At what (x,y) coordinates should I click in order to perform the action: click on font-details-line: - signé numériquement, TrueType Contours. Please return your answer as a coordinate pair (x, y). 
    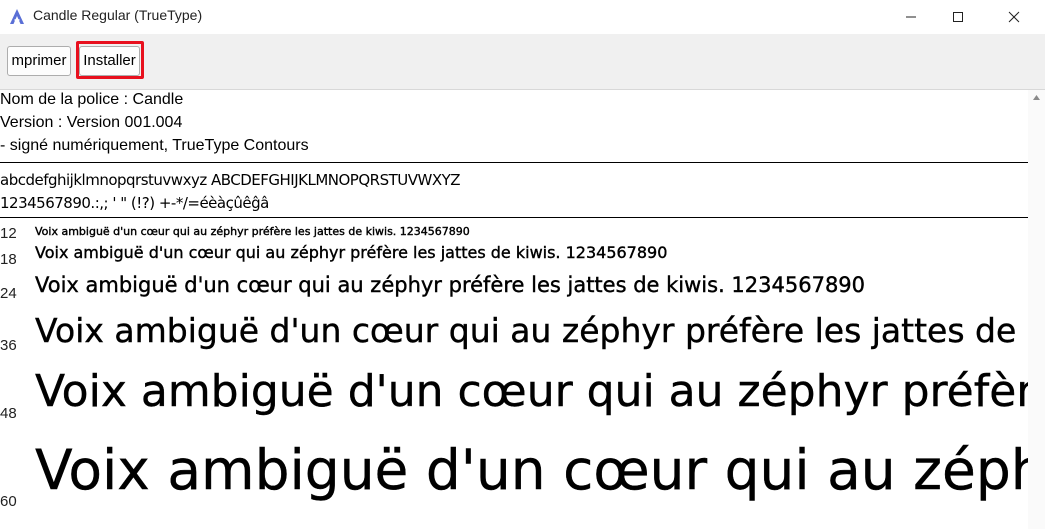
    Looking at the image, I should click on (154, 145).